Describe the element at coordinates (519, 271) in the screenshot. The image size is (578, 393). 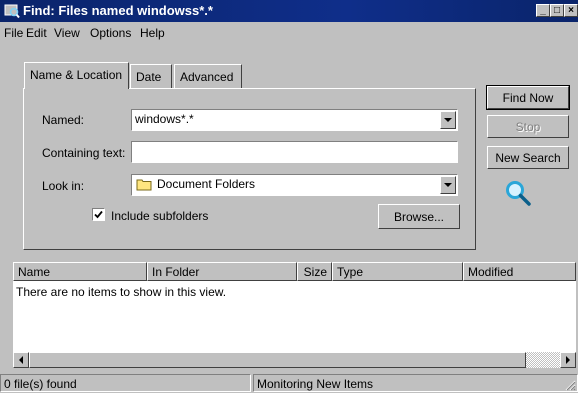
I see `column-header-modified: Modified` at that location.